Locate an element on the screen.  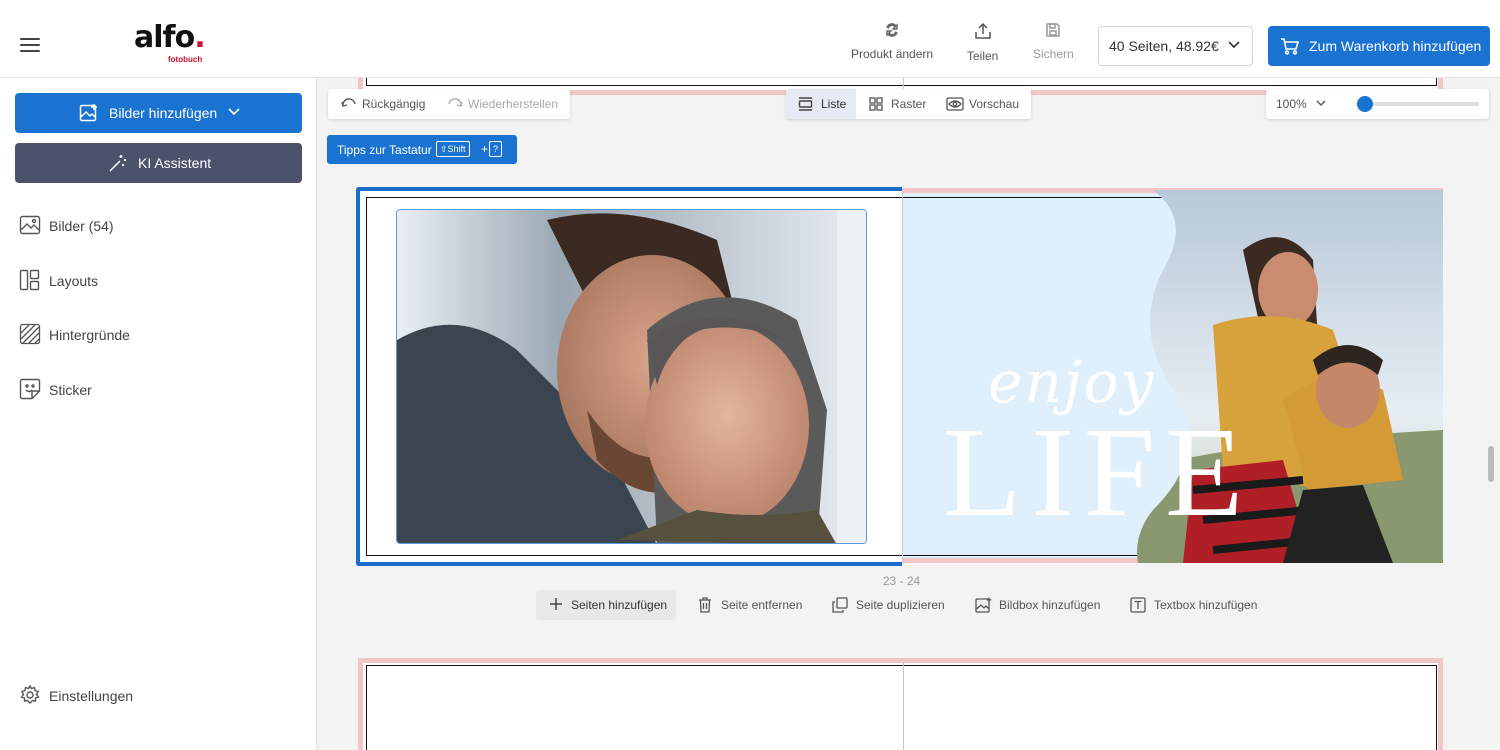
grid-view-icon is located at coordinates (876, 104).